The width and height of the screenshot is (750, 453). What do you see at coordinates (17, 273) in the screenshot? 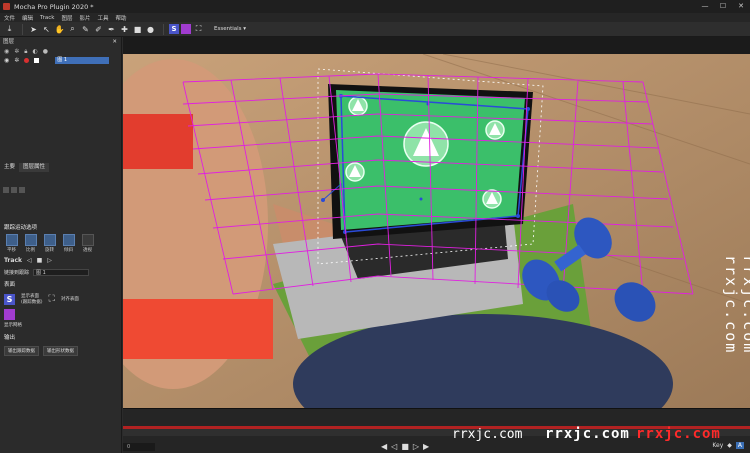
I see `link-label: 链接到跟踪` at bounding box center [17, 273].